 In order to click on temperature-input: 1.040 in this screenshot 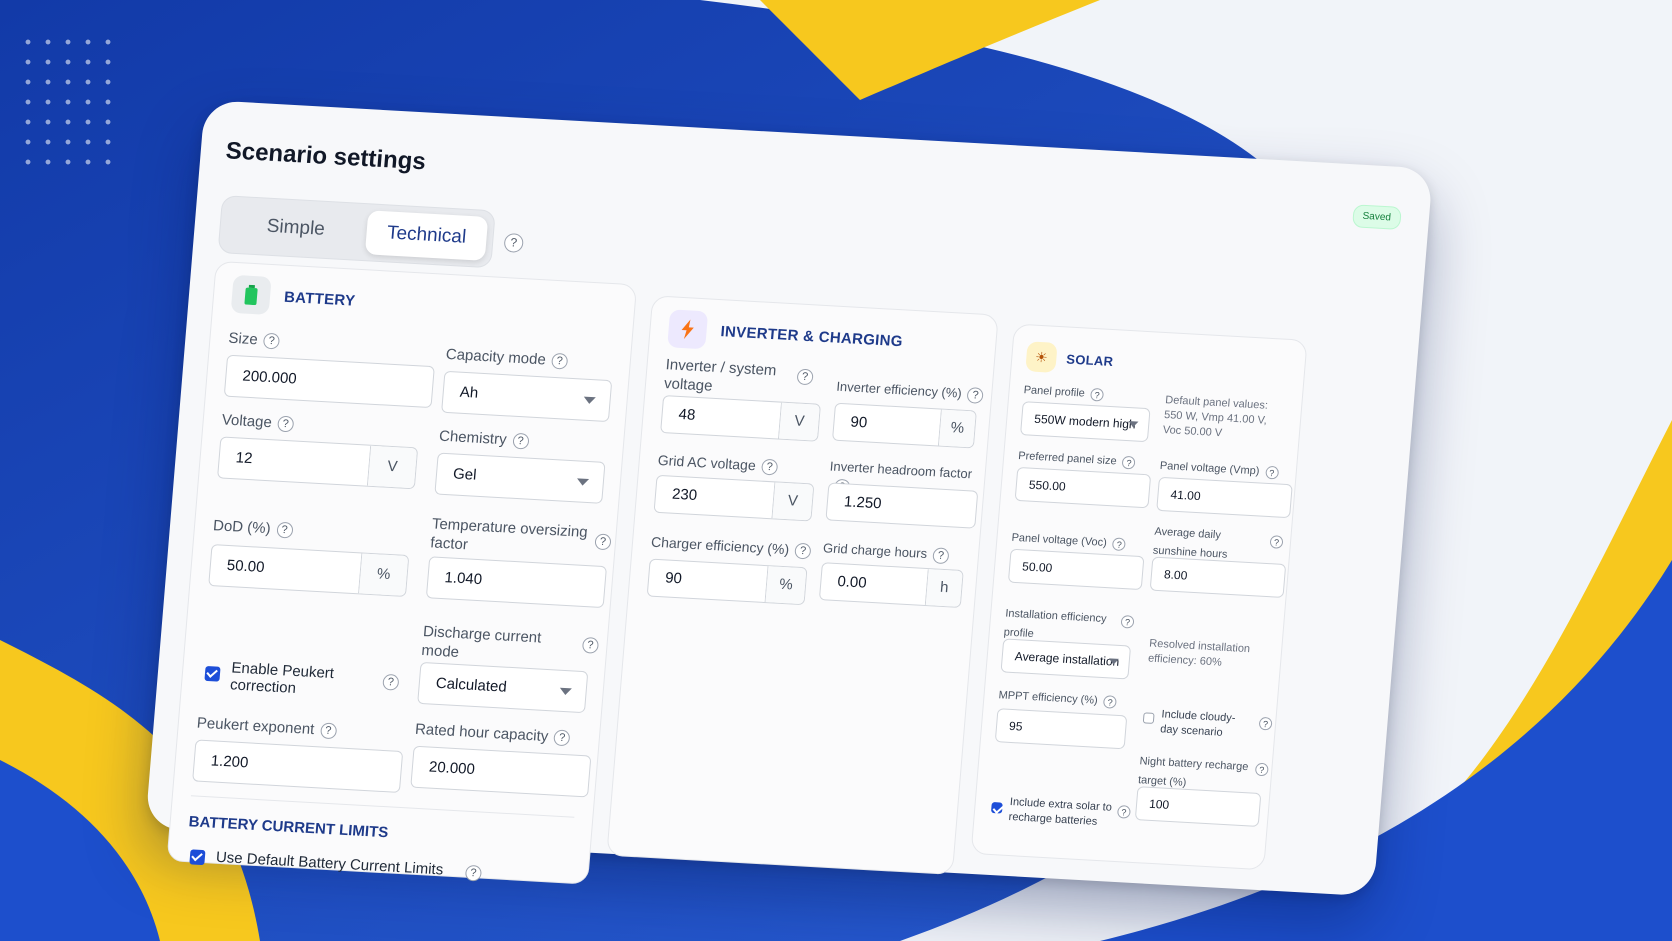, I will do `click(516, 582)`.